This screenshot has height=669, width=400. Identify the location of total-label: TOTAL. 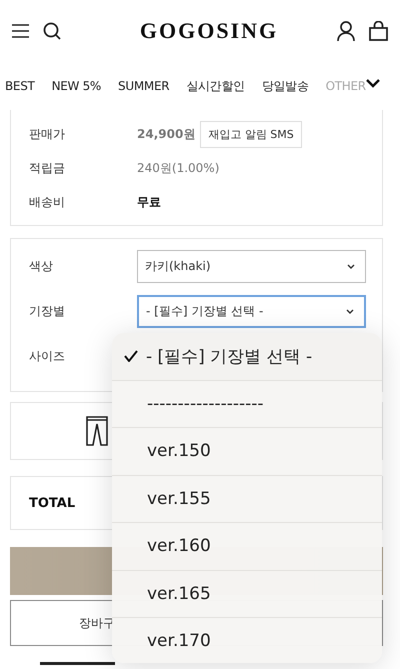
(52, 503).